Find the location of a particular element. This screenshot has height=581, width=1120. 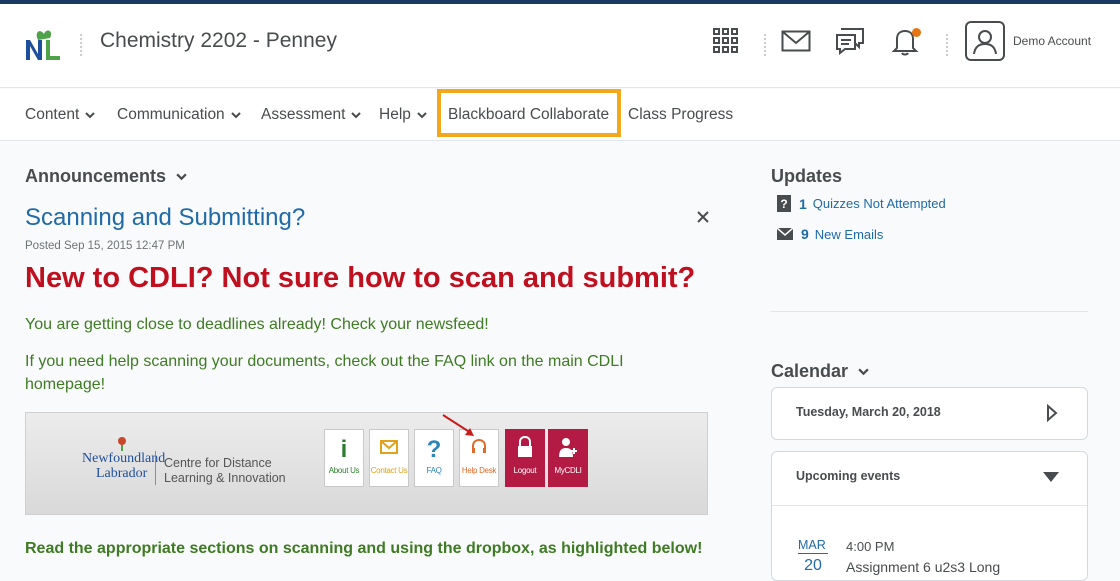

user-add-icon is located at coordinates (568, 448).